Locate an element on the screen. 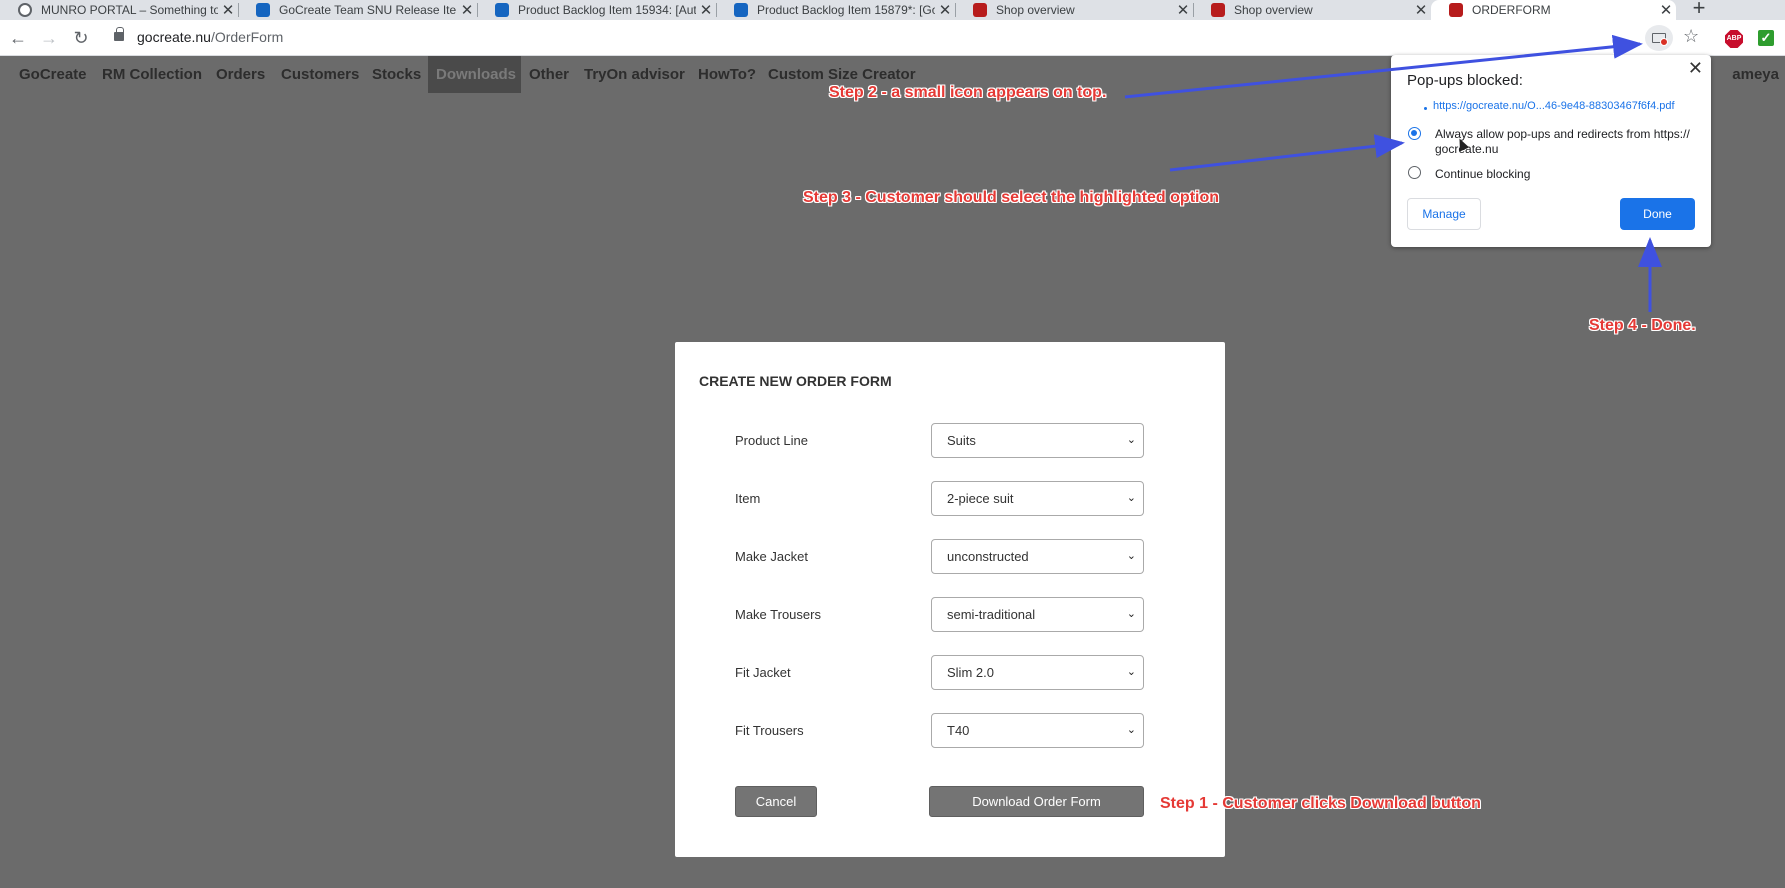  manage-button: Manage is located at coordinates (1444, 214).